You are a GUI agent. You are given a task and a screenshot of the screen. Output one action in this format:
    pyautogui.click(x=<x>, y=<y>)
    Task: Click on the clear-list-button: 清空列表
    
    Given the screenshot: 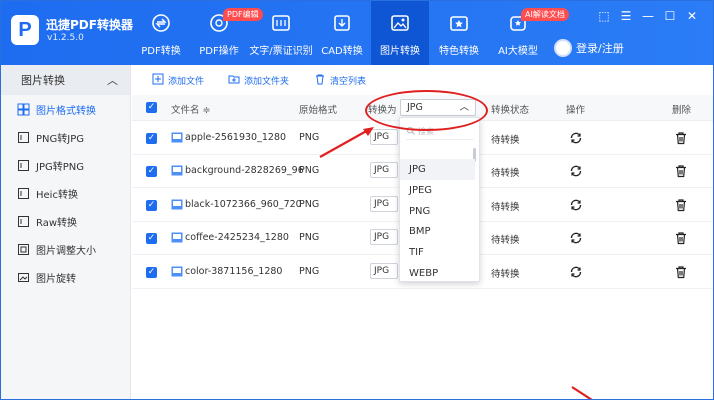 What is the action you would take?
    pyautogui.click(x=340, y=80)
    